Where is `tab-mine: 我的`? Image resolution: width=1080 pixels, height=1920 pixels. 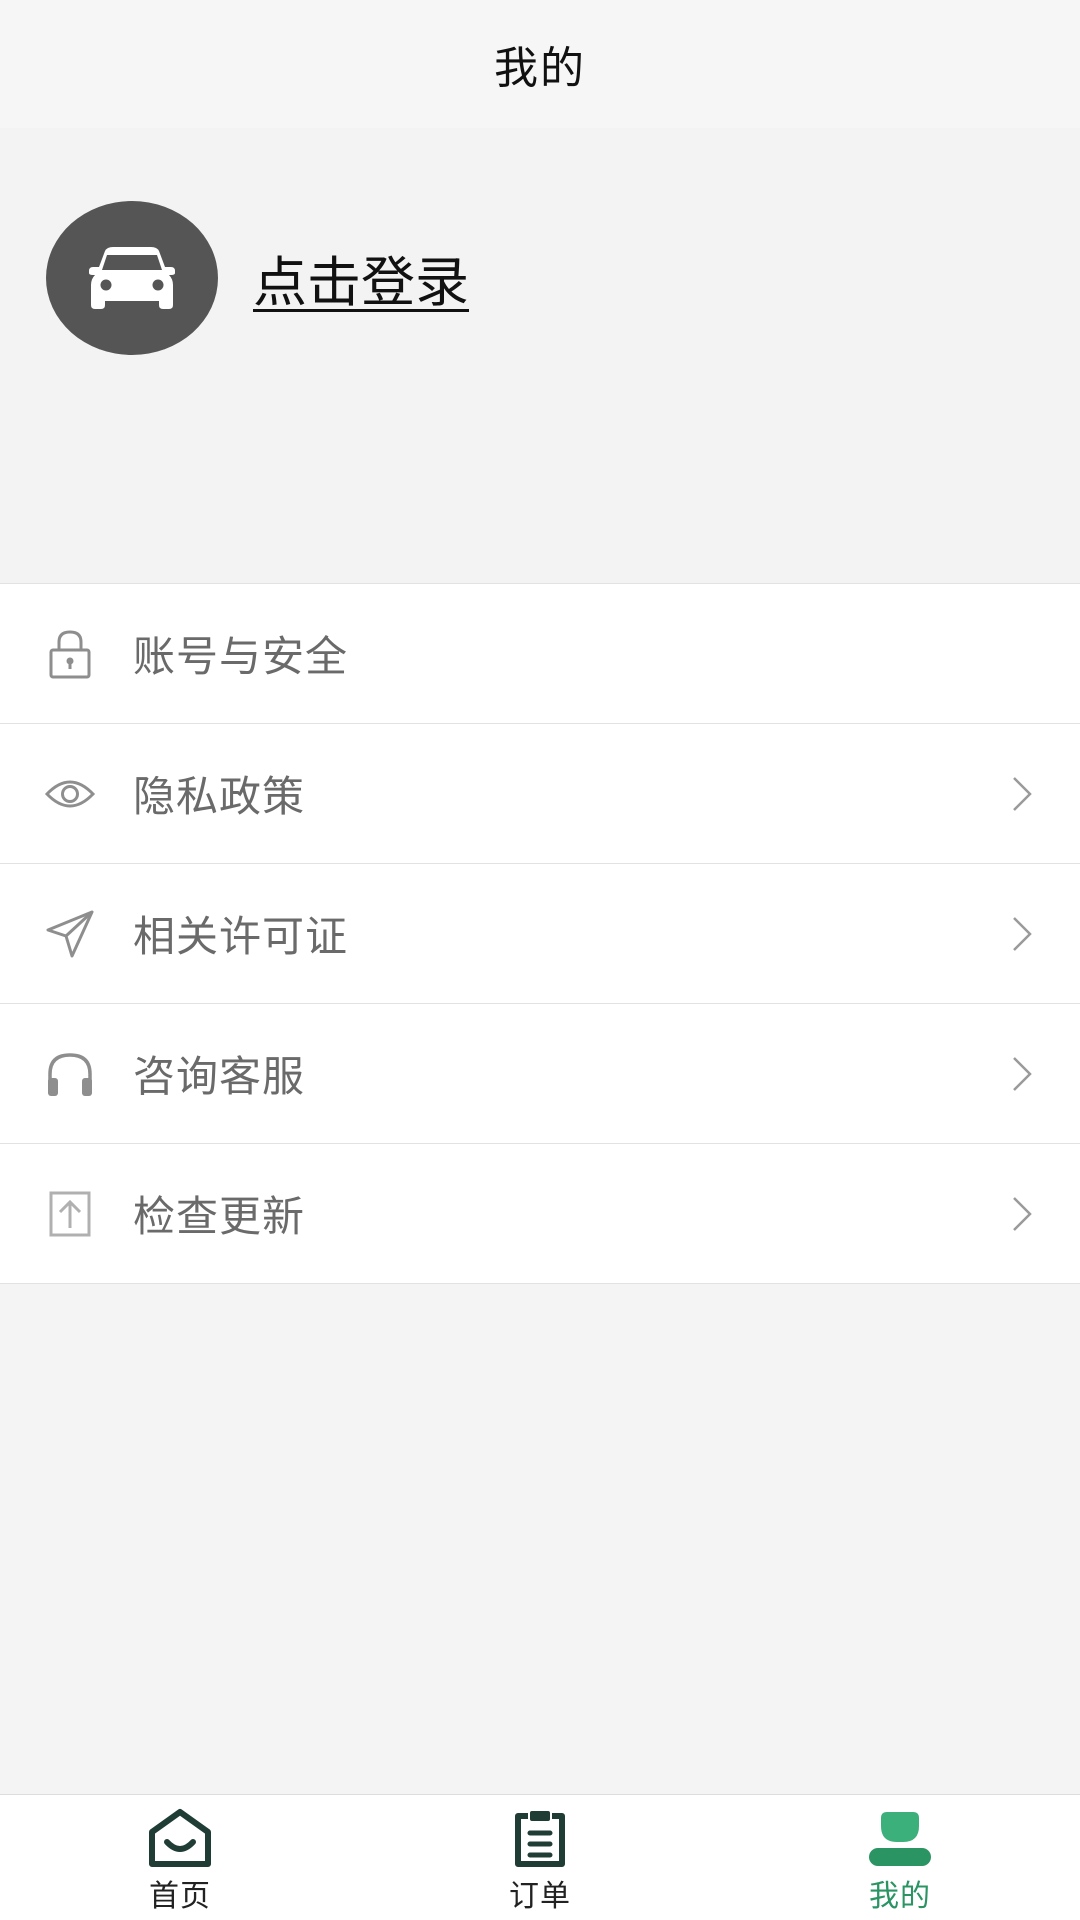 tab-mine: 我的 is located at coordinates (900, 1857).